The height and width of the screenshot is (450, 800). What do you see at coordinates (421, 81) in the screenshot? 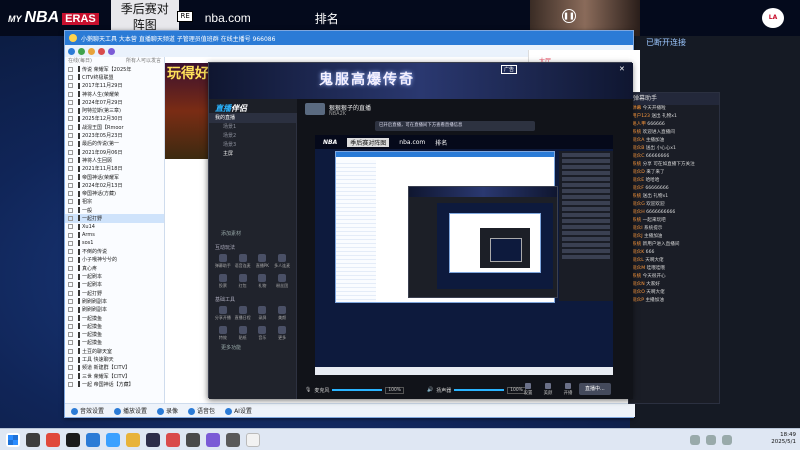
I see `game-ad-top: 鬼服高爆传奇 广告 ✕` at bounding box center [421, 81].